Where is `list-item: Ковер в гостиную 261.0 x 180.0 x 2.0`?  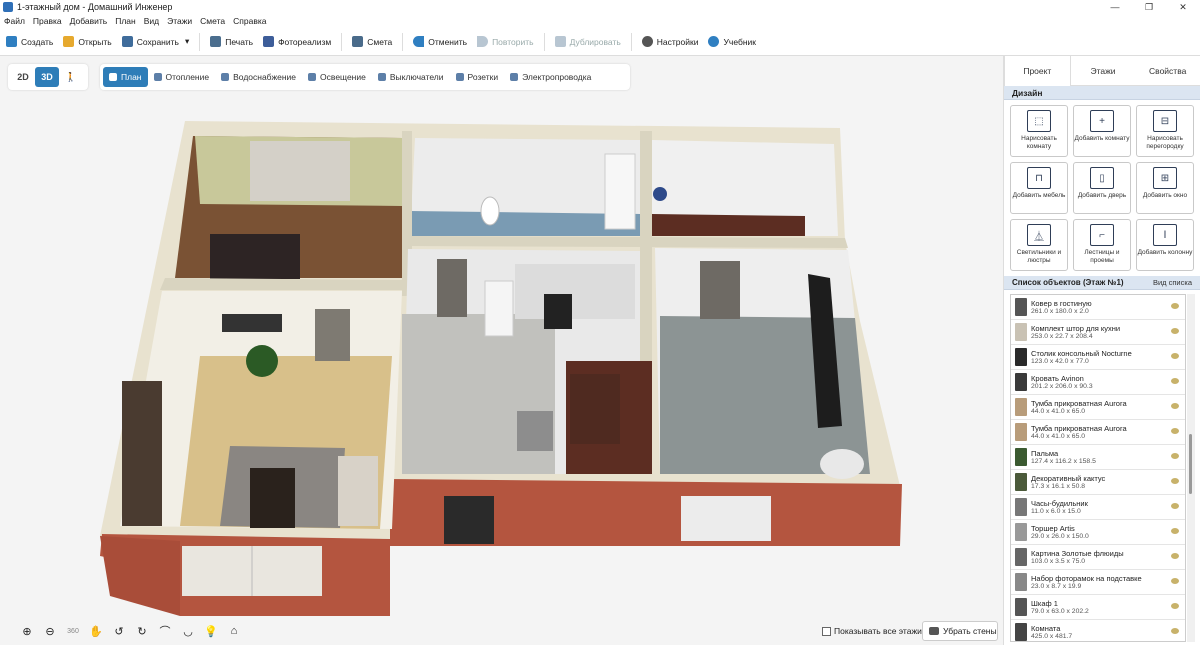
list-item: Ковер в гостиную 261.0 x 180.0 x 2.0 is located at coordinates (1098, 307).